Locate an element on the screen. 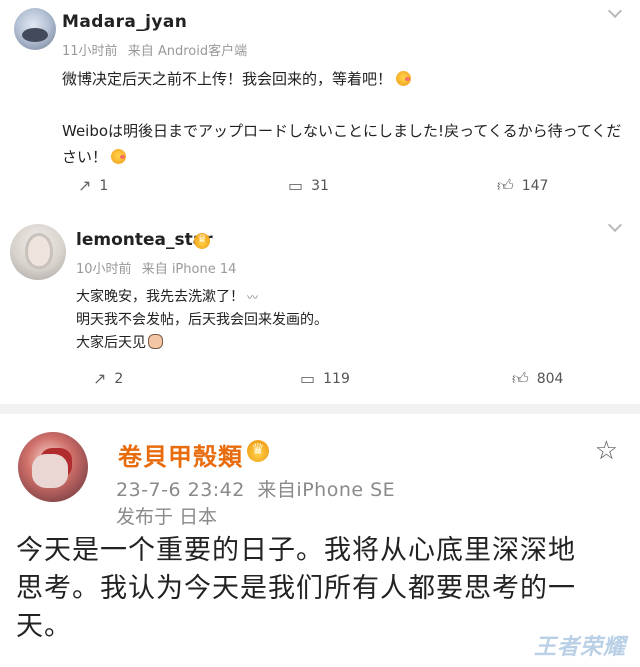 The image size is (640, 667). comment-button: ▭ 31 is located at coordinates (308, 185).